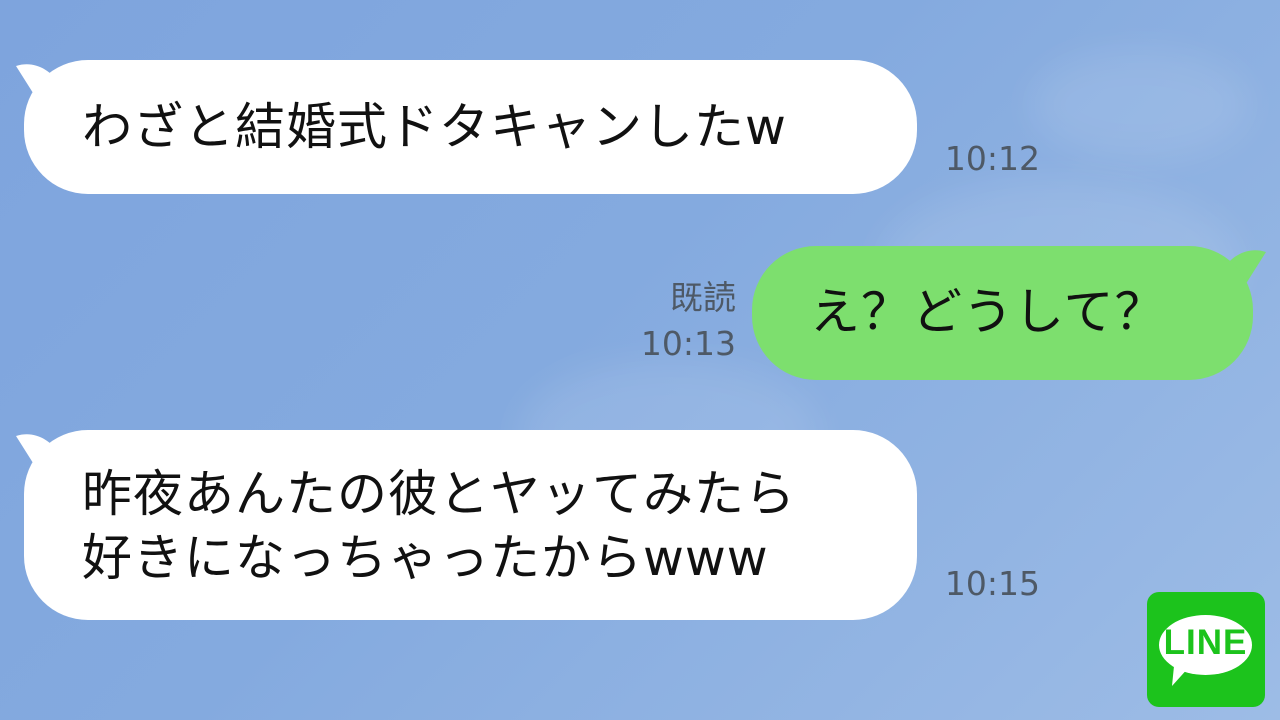 The width and height of the screenshot is (1280, 720). I want to click on message-timestamp: 10:13, so click(688, 343).